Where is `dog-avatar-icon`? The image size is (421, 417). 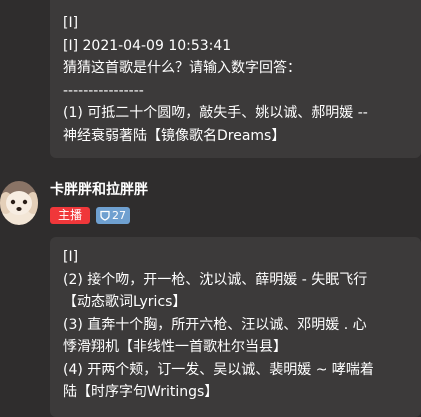 dog-avatar-icon is located at coordinates (19, 203).